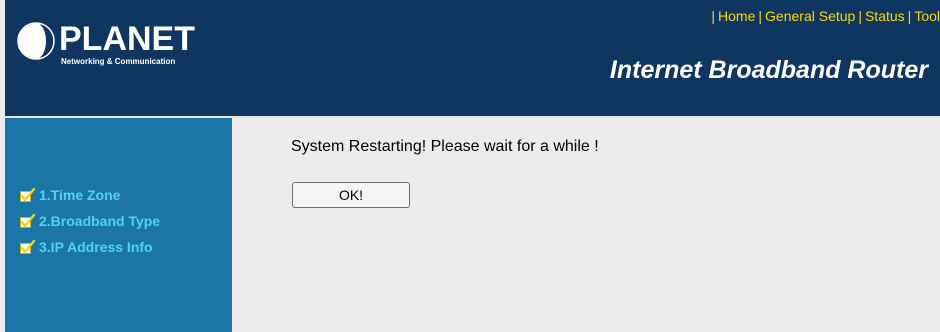 This screenshot has height=332, width=940. I want to click on nav-link-general-setup: General Setup, so click(810, 16).